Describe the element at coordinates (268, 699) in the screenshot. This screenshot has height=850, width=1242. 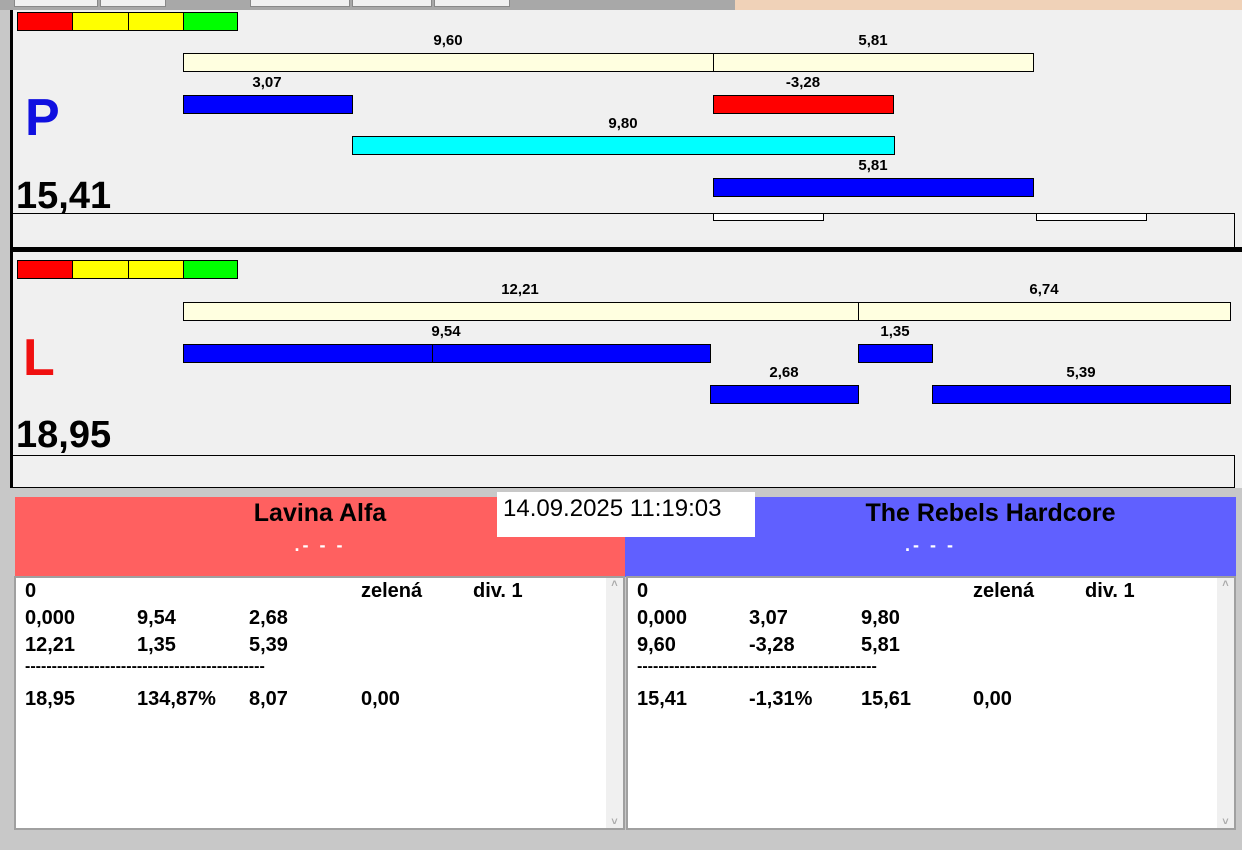
I see `cell: 8,07` at that location.